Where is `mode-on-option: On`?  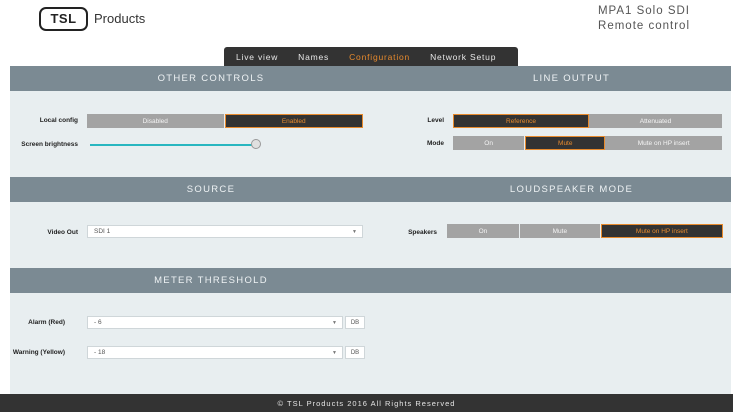 mode-on-option: On is located at coordinates (489, 143).